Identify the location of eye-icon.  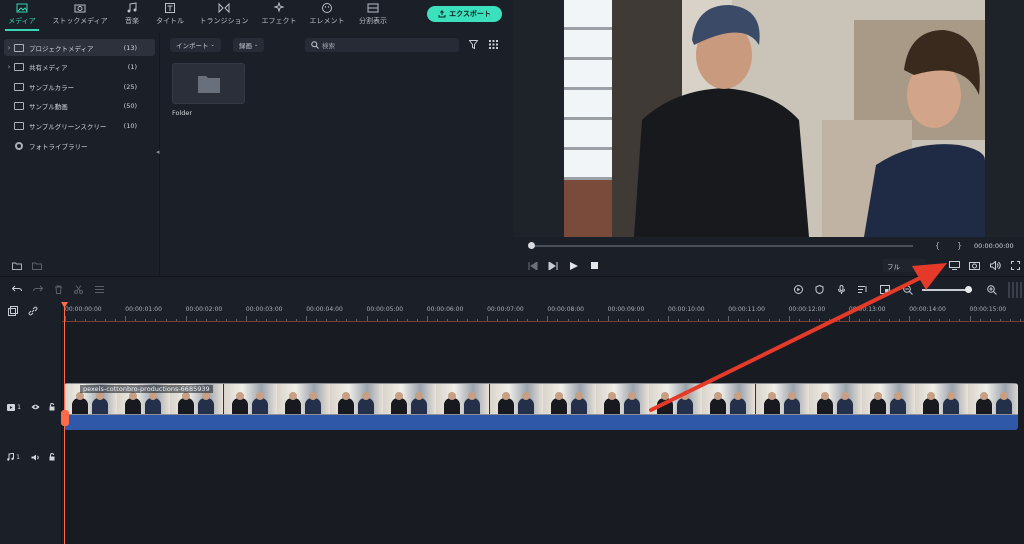
(35, 407).